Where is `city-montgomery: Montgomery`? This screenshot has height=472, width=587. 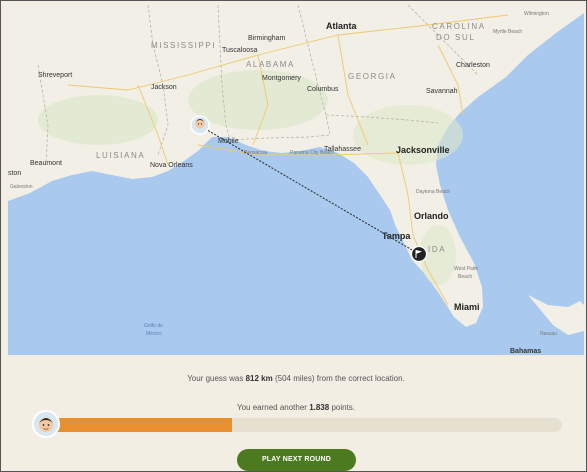
city-montgomery: Montgomery is located at coordinates (281, 78).